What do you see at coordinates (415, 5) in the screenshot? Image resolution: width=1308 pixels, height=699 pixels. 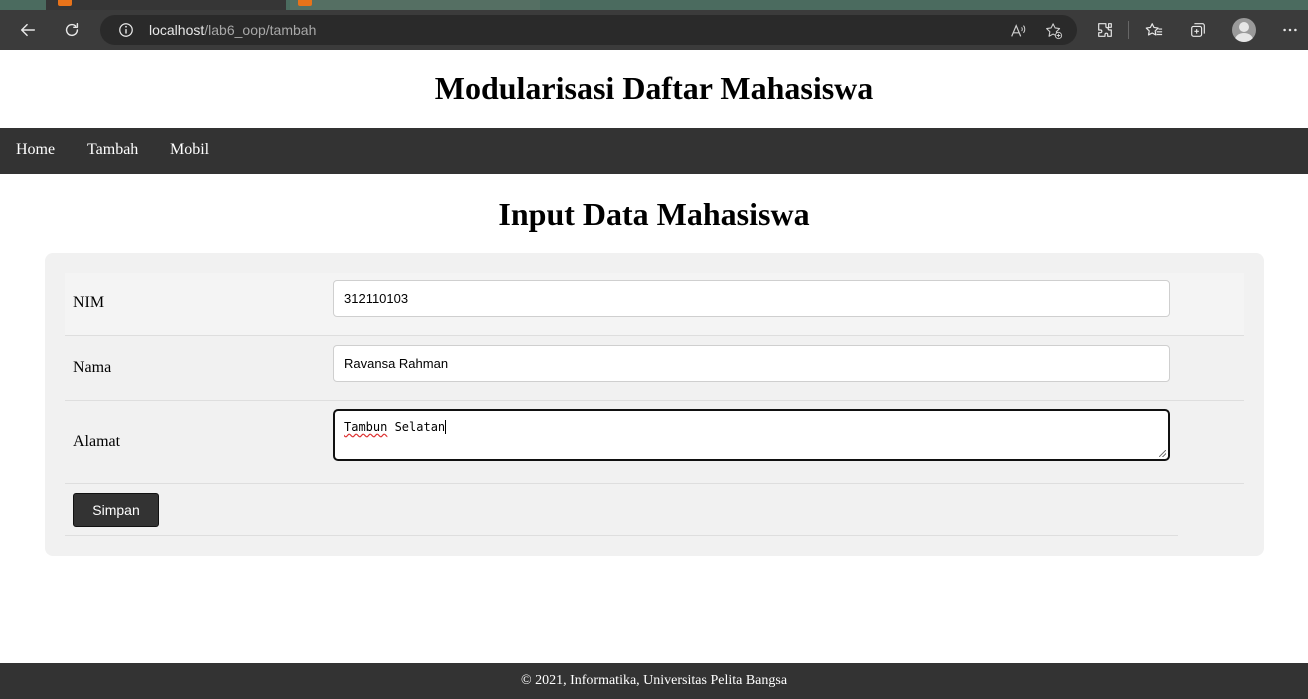 I see `browser-tab` at bounding box center [415, 5].